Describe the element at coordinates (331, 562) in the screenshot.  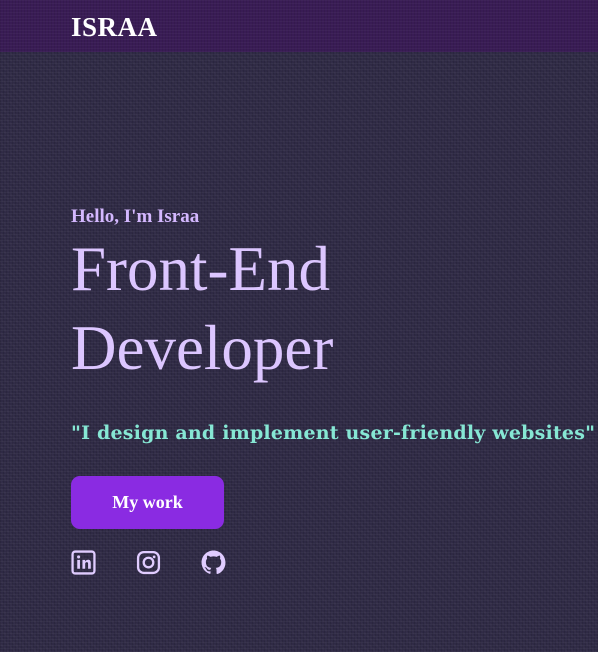
I see `social-links` at that location.